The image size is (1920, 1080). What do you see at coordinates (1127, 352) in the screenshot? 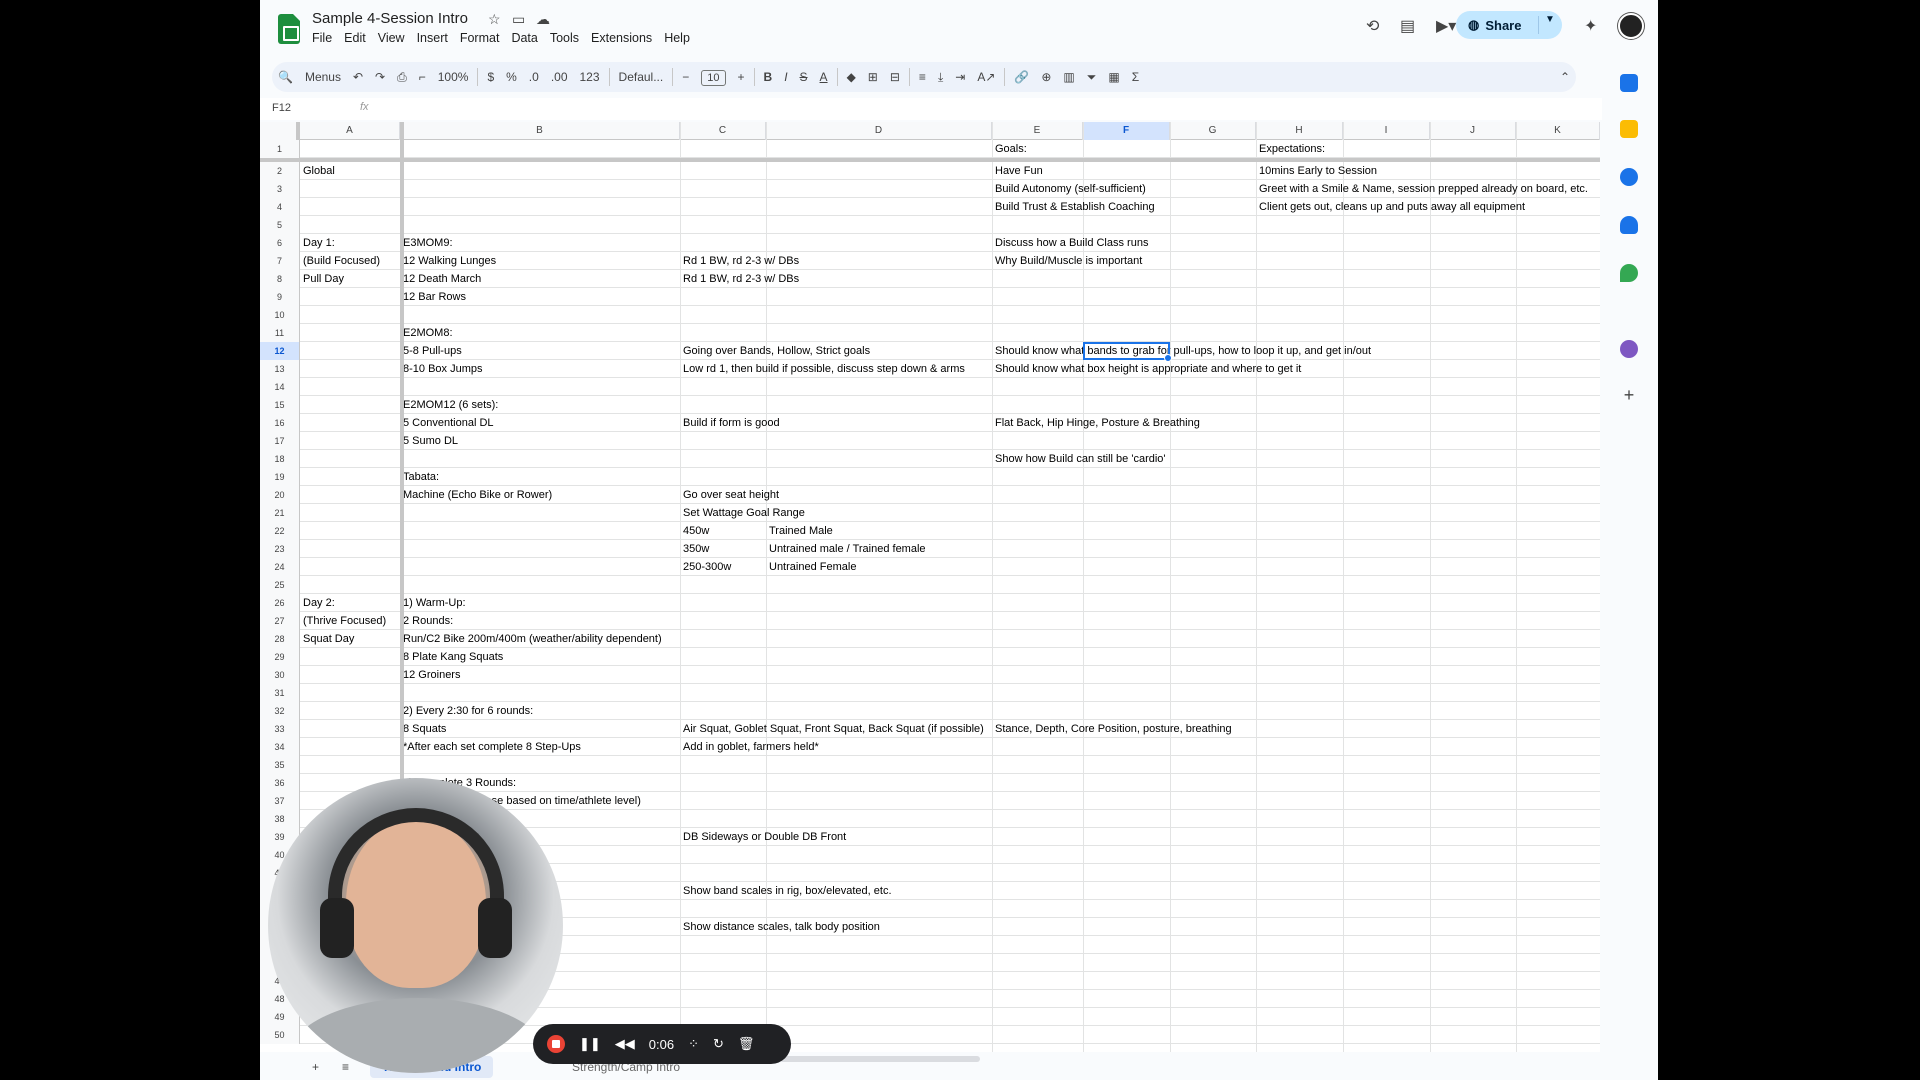
I see `active-cell-selection` at bounding box center [1127, 352].